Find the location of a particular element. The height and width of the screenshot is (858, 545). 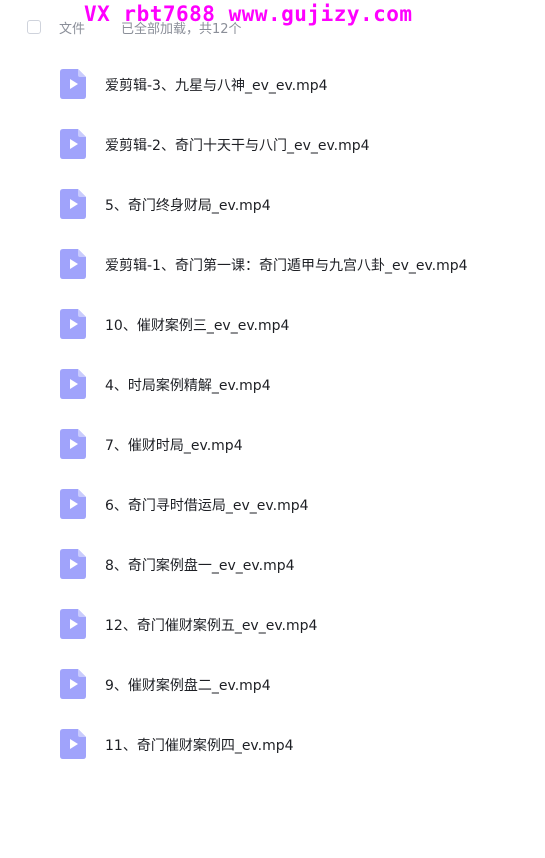

file-row: 5、奇门终身财局_ev.mp4 is located at coordinates (272, 204).